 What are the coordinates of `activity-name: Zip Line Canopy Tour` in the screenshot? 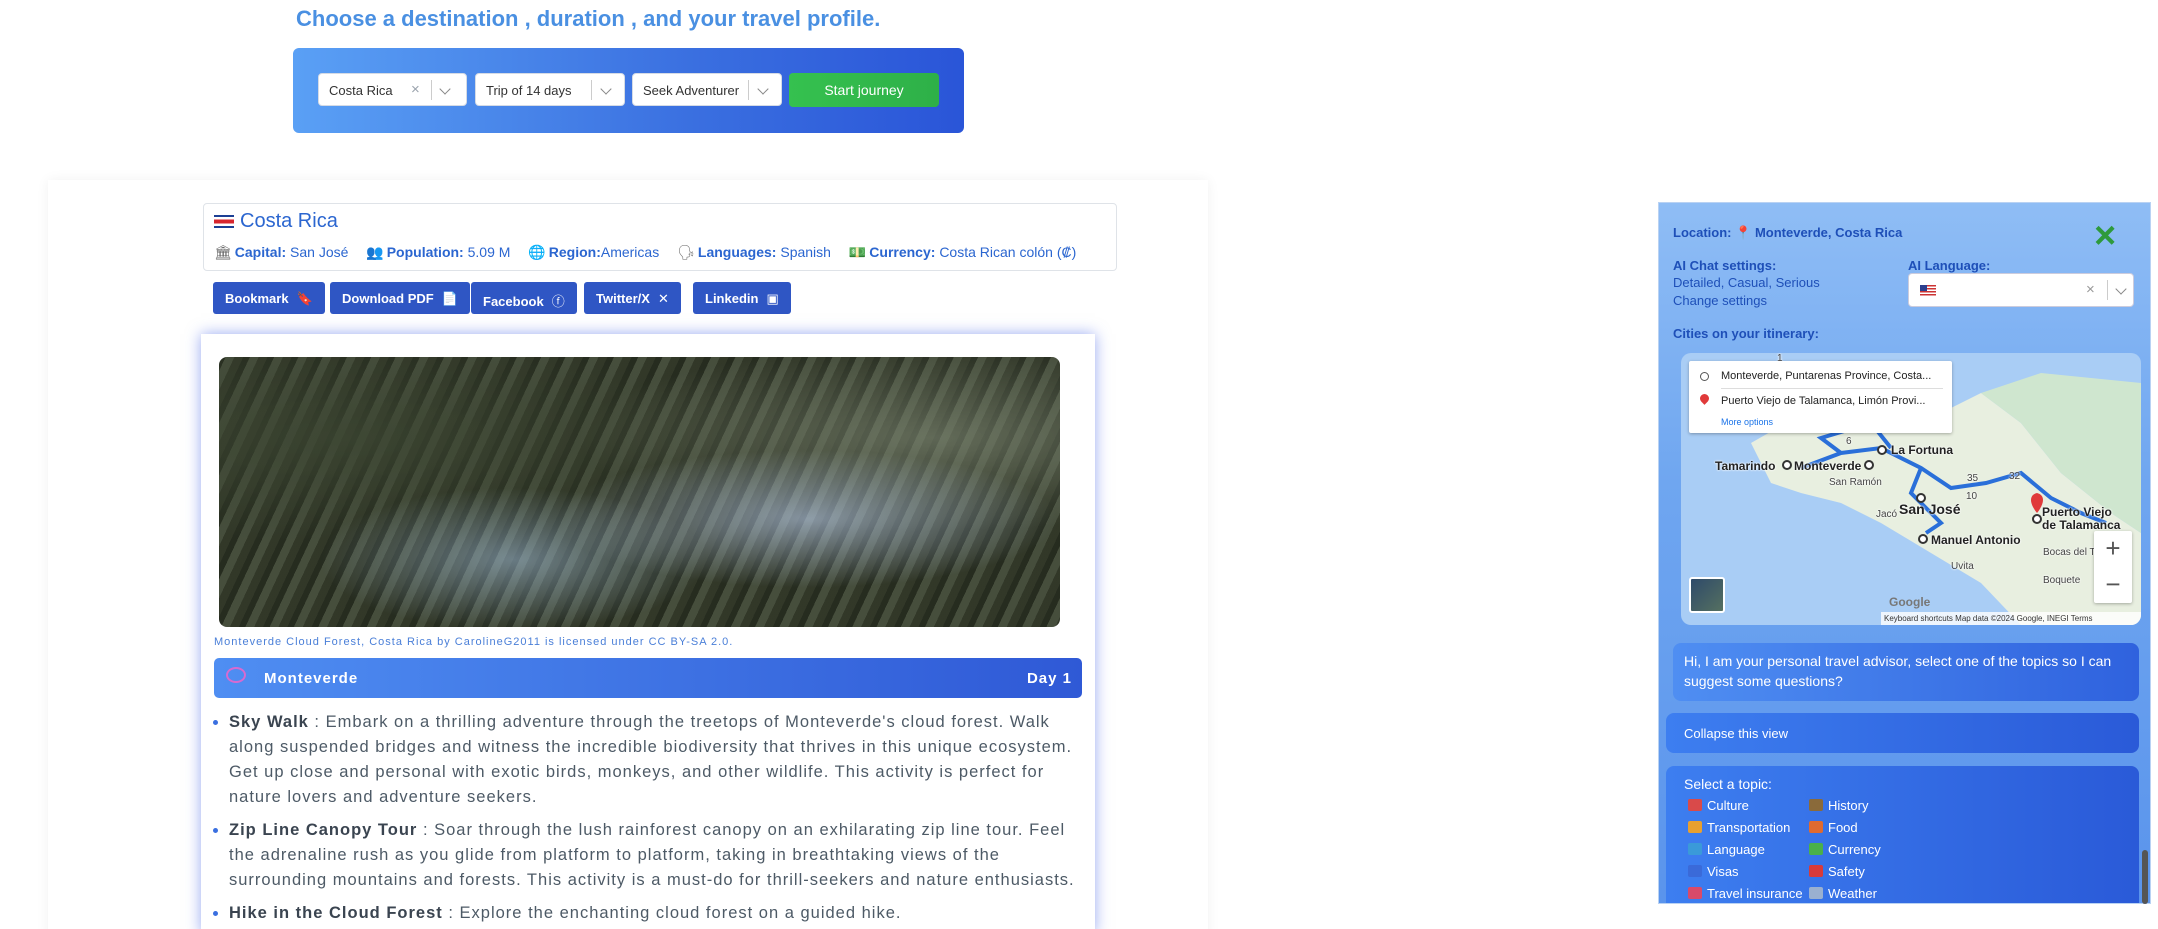 It's located at (323, 830).